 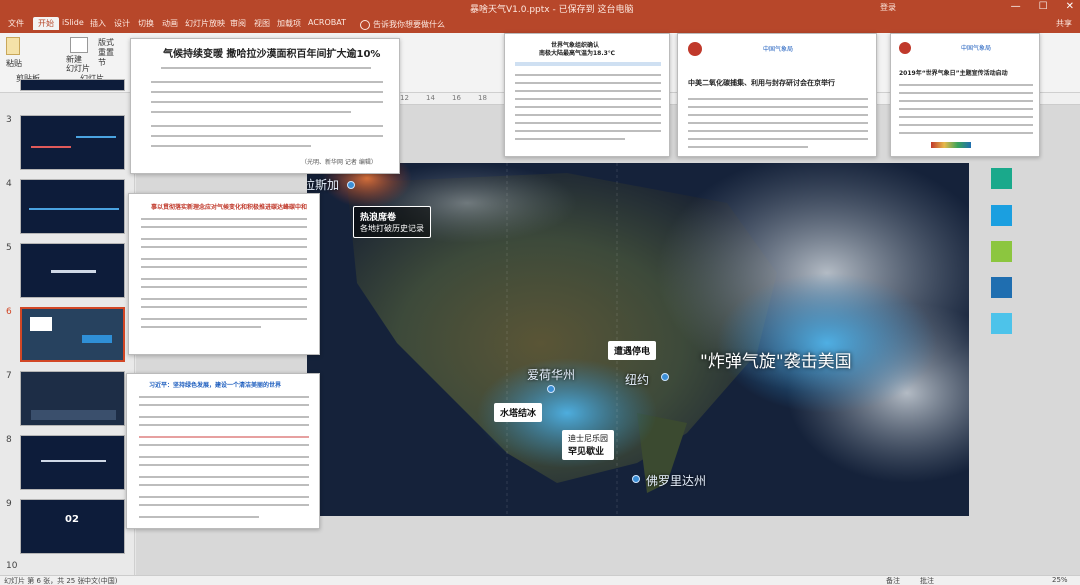 What do you see at coordinates (1070, 6) in the screenshot?
I see `close-button: ✕` at bounding box center [1070, 6].